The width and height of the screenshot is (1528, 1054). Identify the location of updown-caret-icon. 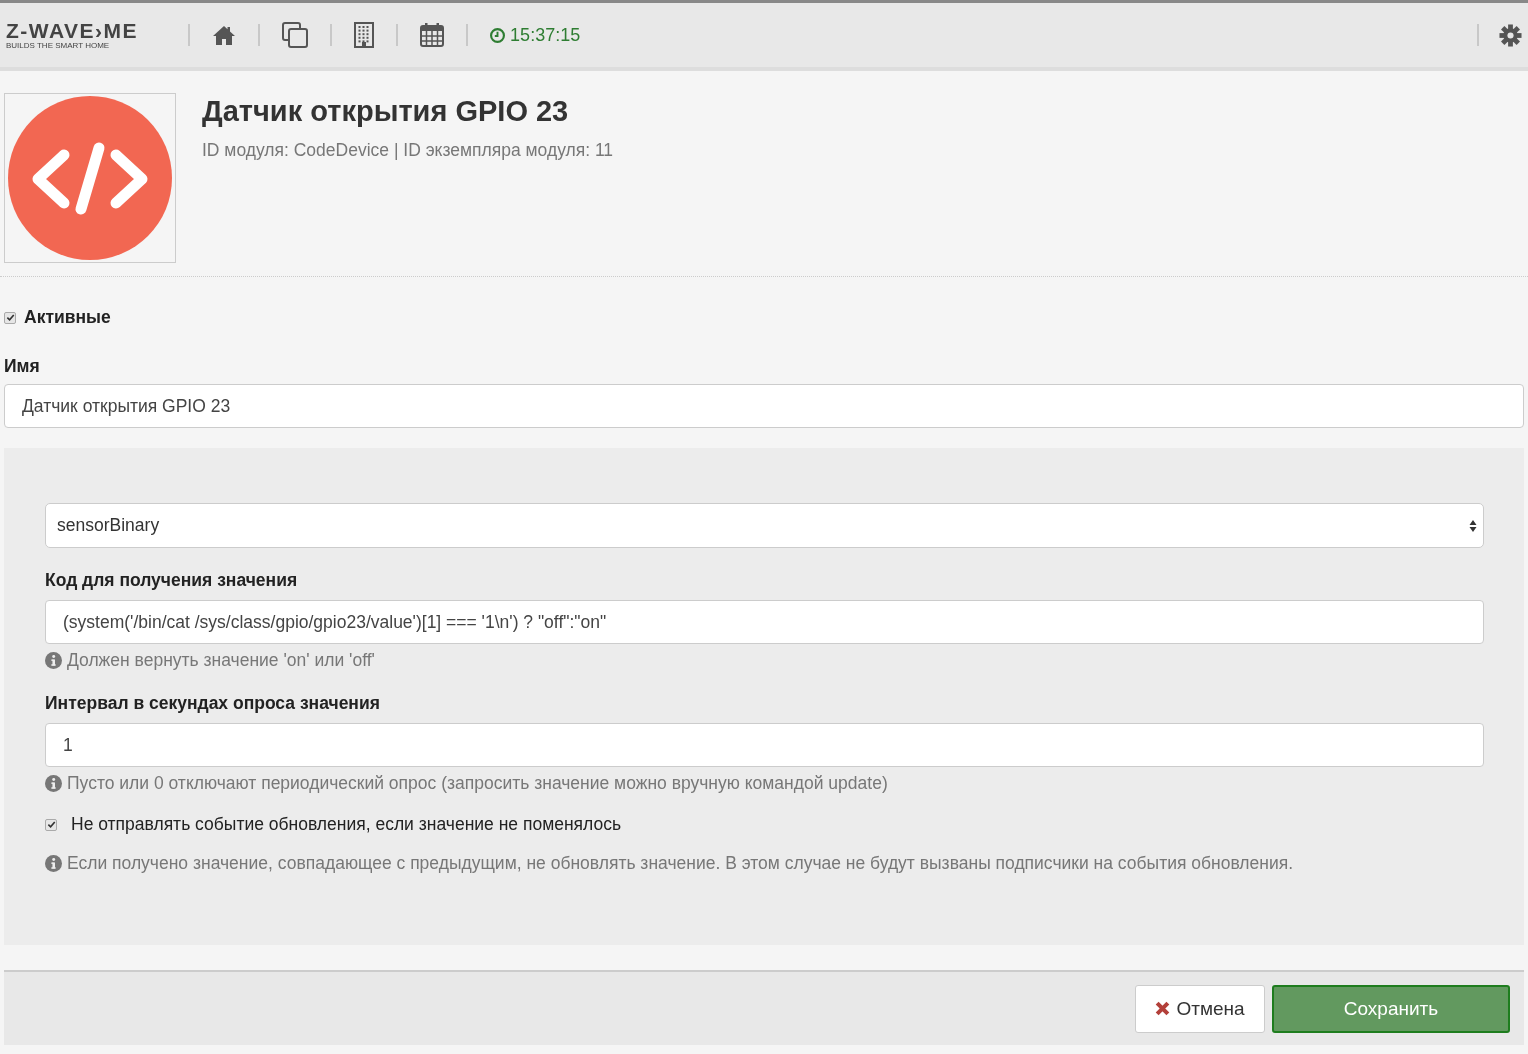
(1473, 525).